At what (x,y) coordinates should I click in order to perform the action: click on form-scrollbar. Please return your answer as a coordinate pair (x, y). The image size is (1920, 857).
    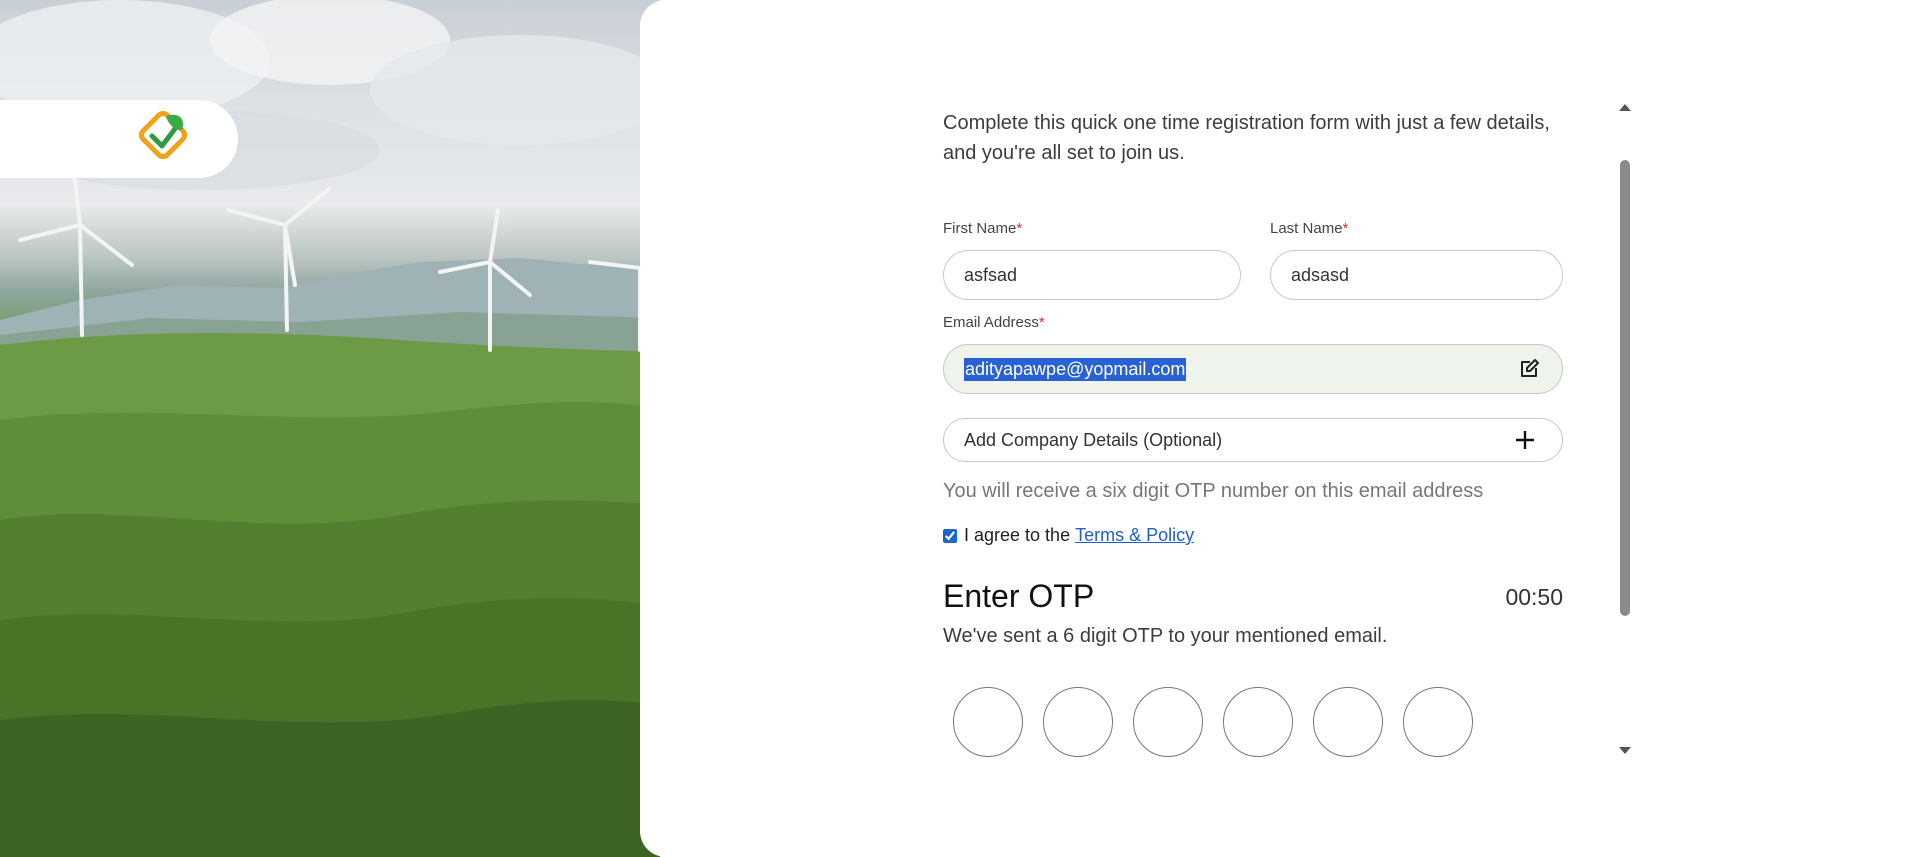
    Looking at the image, I should click on (1625, 429).